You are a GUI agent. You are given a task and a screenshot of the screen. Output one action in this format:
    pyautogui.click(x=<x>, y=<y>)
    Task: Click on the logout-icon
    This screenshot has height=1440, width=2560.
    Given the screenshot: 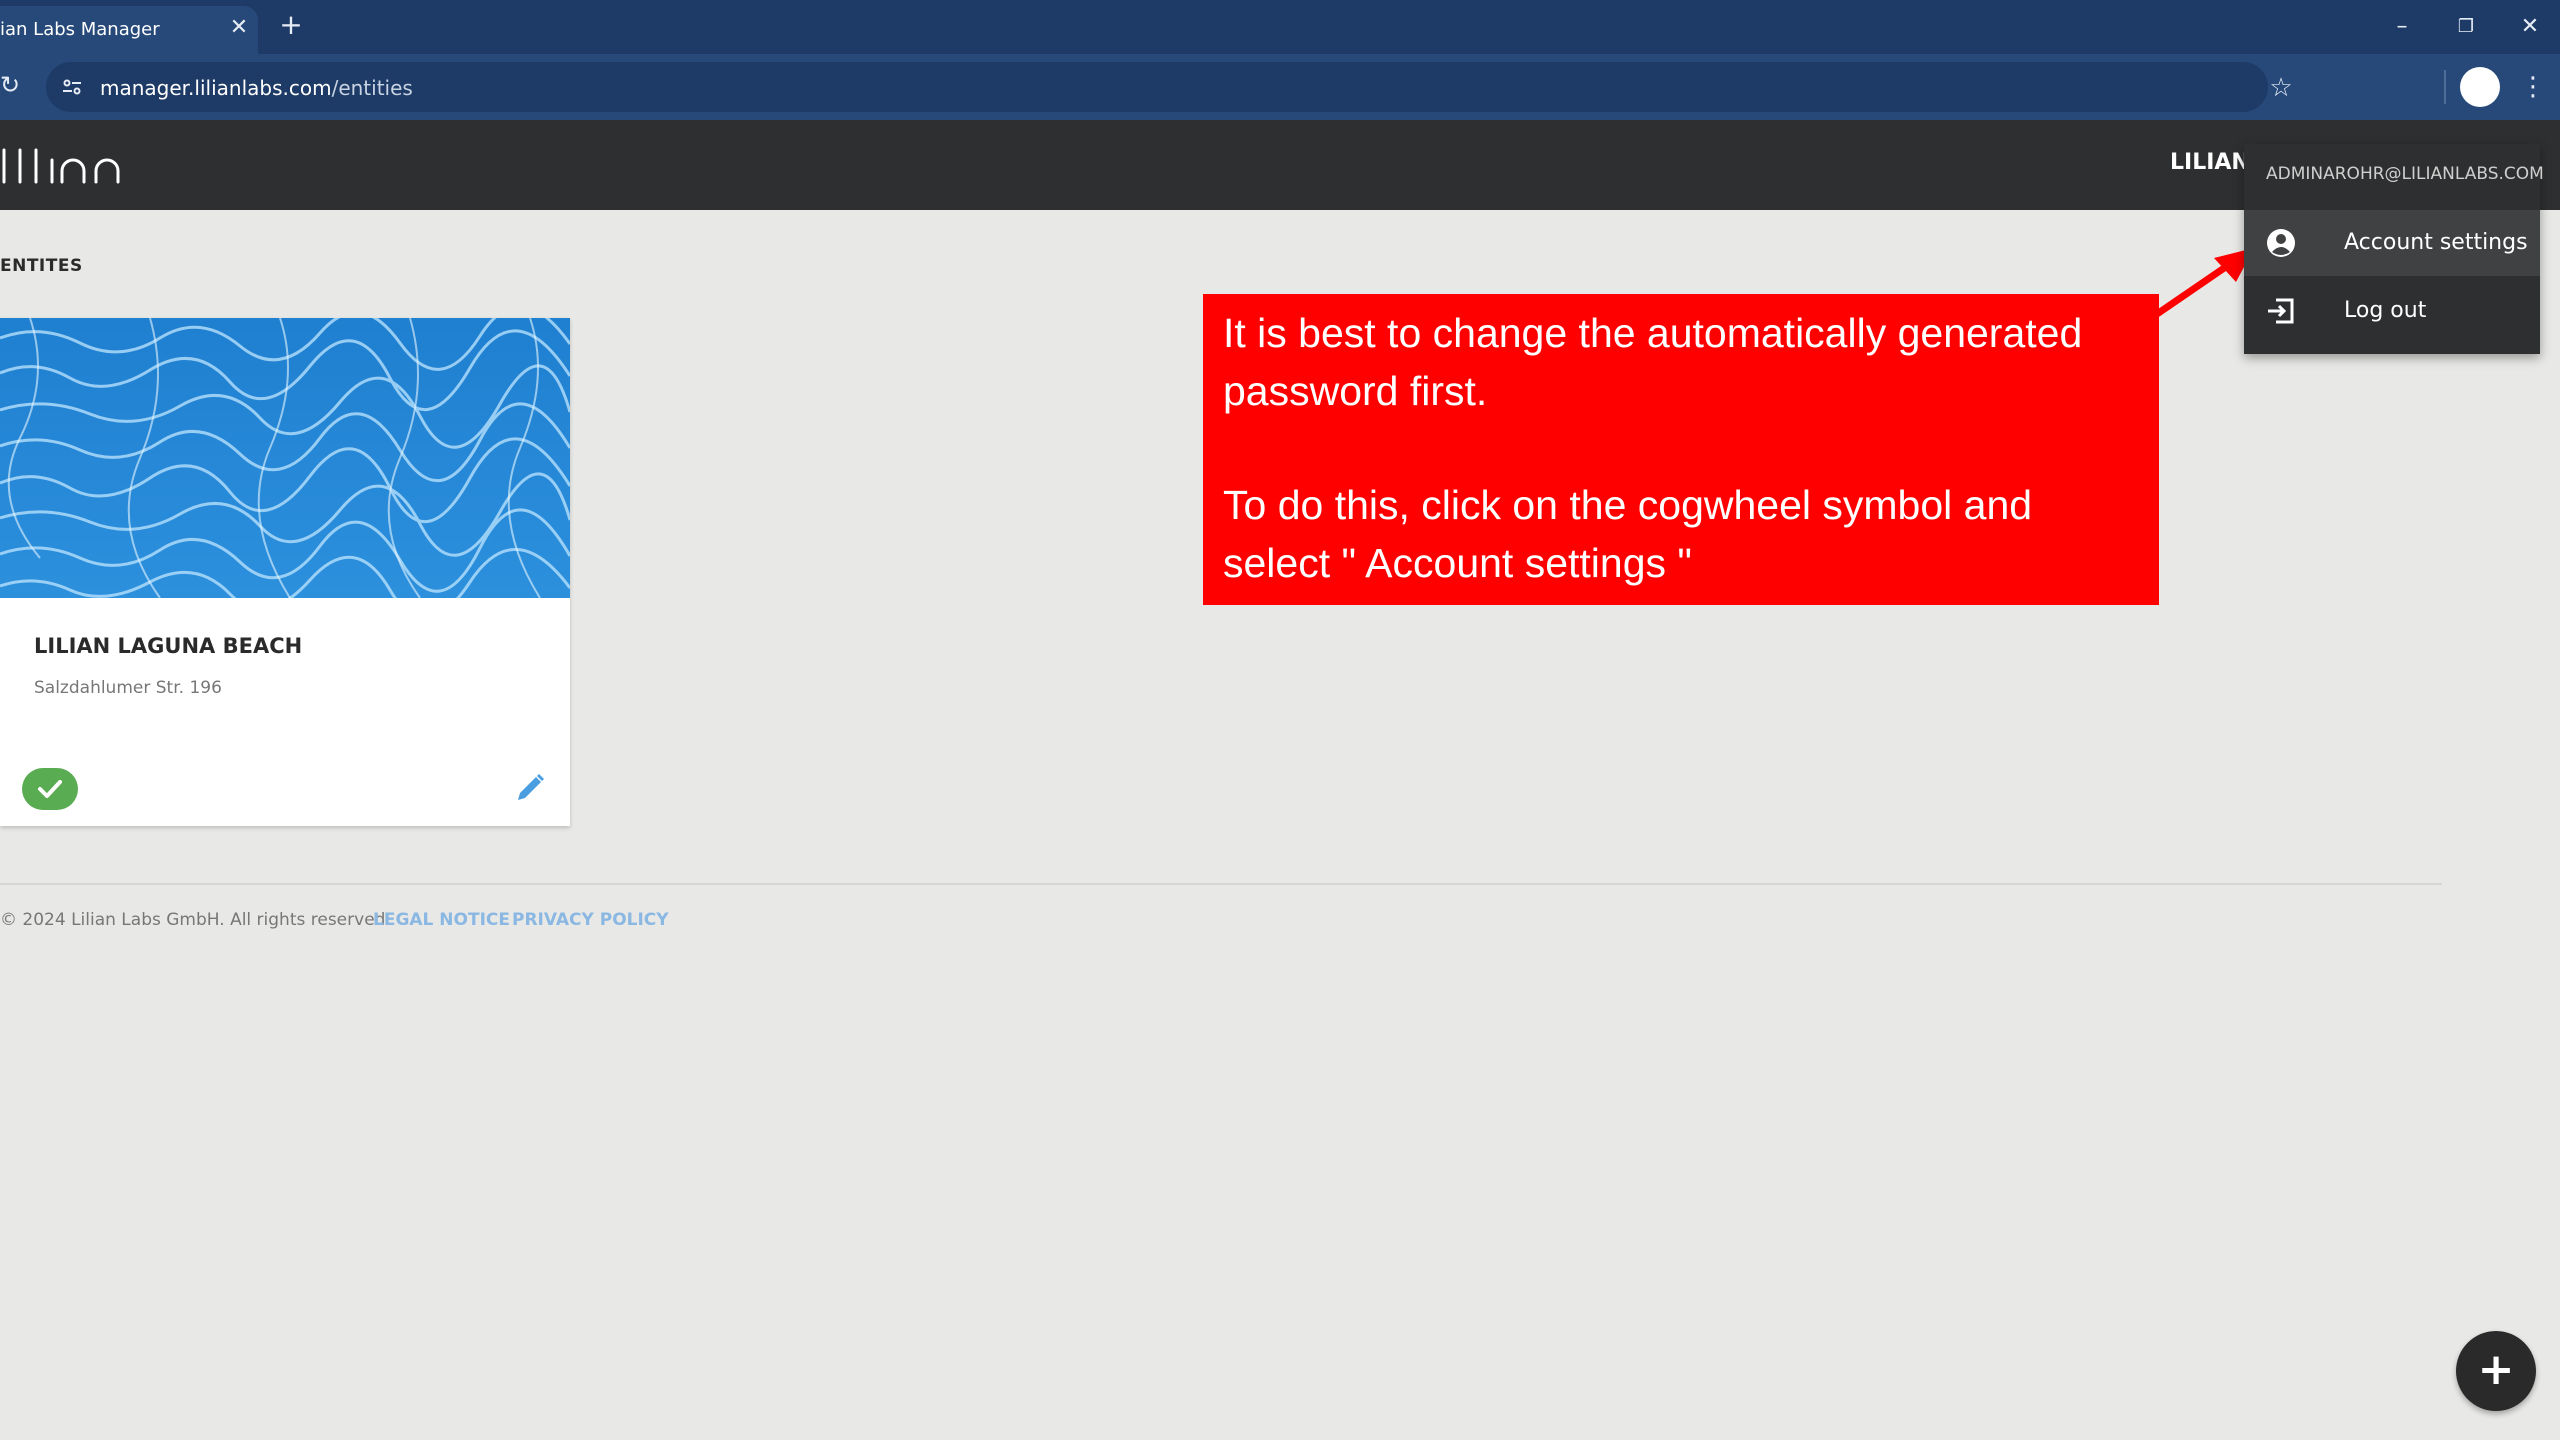 What is the action you would take?
    pyautogui.click(x=2281, y=311)
    